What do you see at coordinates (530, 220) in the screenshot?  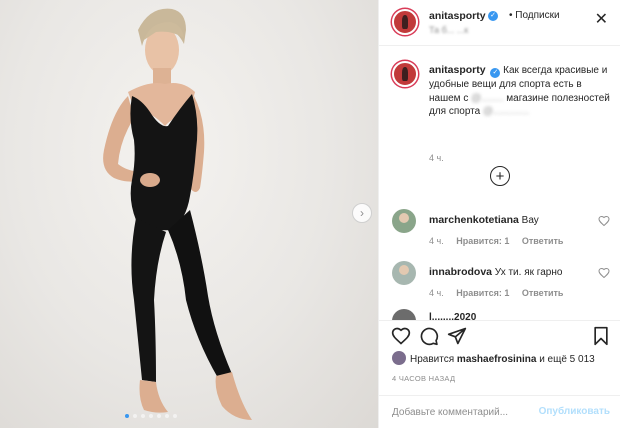 I see `comment-text: Вау` at bounding box center [530, 220].